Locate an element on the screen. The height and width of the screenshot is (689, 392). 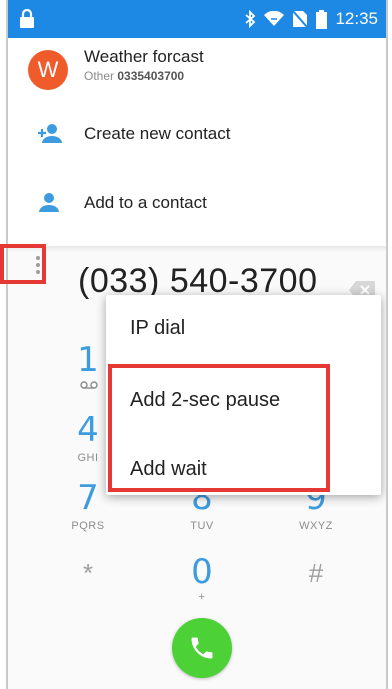
create-new-contact-label: Create new contact is located at coordinates (157, 133).